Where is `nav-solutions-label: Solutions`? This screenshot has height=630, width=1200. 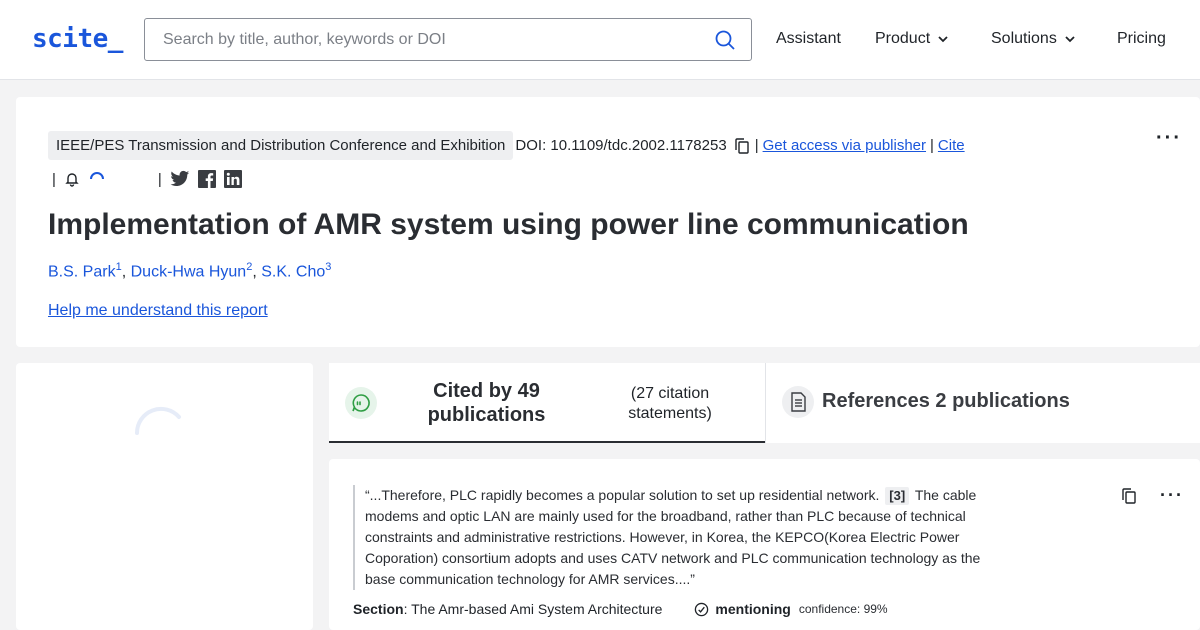 nav-solutions-label: Solutions is located at coordinates (1024, 38).